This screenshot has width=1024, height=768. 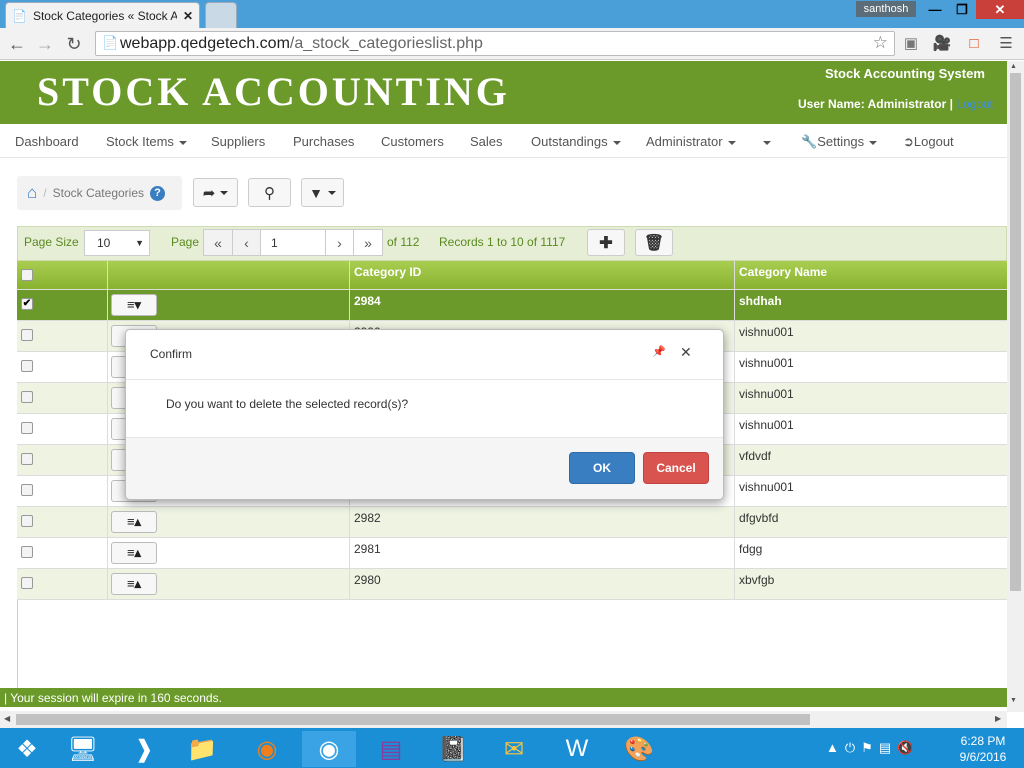 What do you see at coordinates (759, 518) in the screenshot?
I see `cell-category-name: dfgvbfd` at bounding box center [759, 518].